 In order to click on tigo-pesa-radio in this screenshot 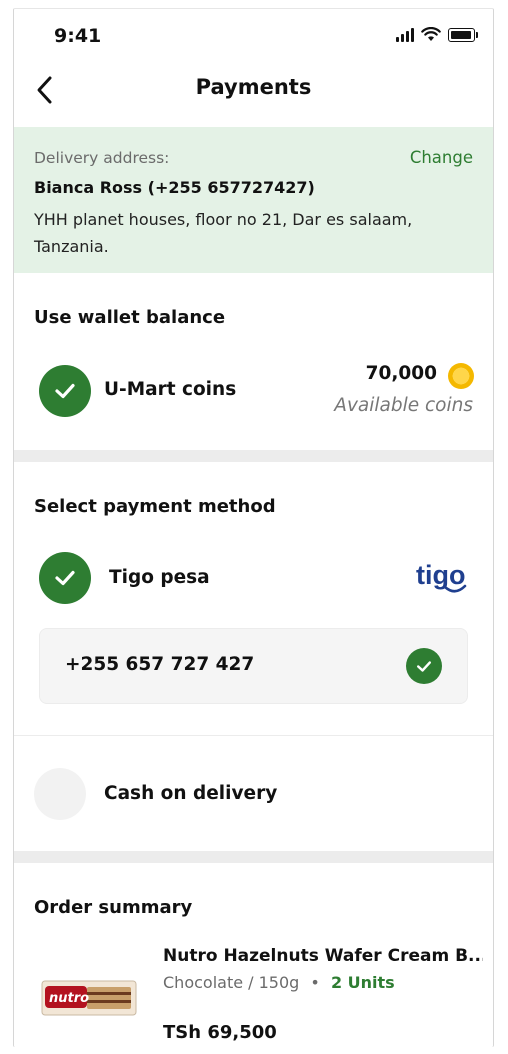, I will do `click(65, 578)`.